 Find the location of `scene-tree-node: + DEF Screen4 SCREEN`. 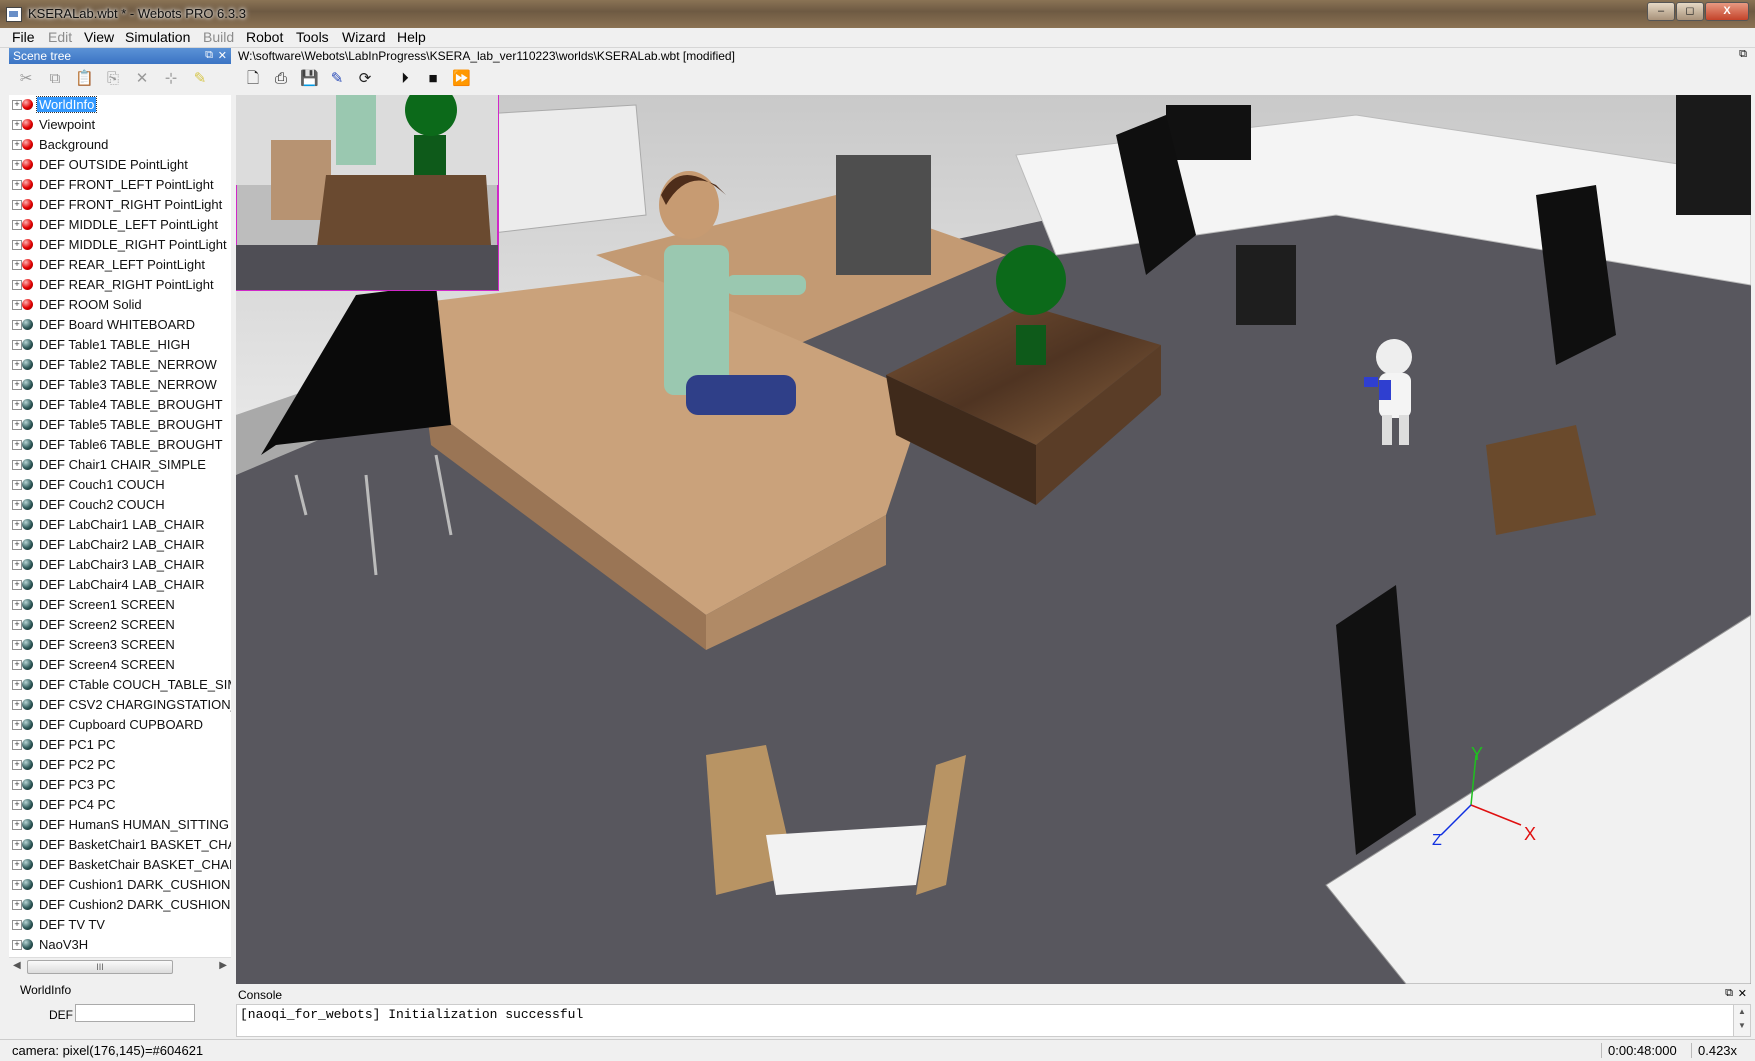

scene-tree-node: + DEF Screen4 SCREEN is located at coordinates (120, 665).